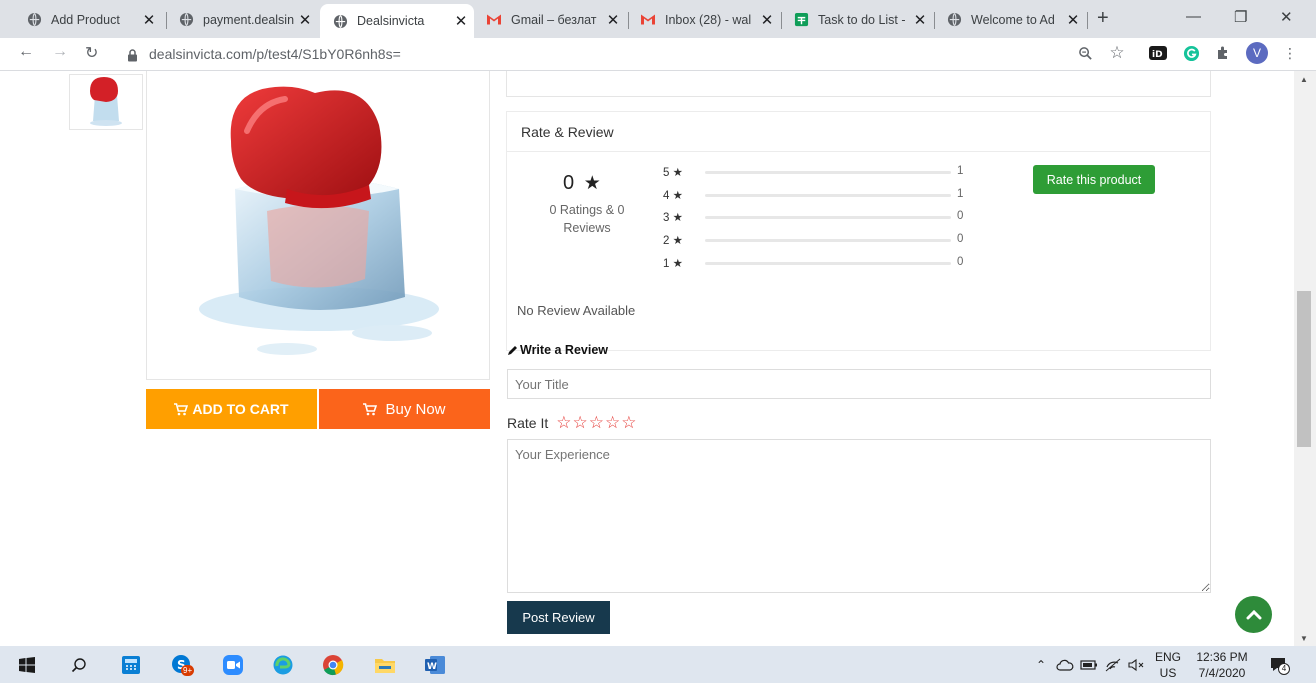 Image resolution: width=1316 pixels, height=683 pixels. What do you see at coordinates (1094, 179) in the screenshot?
I see `rate-product-button: Rate this product` at bounding box center [1094, 179].